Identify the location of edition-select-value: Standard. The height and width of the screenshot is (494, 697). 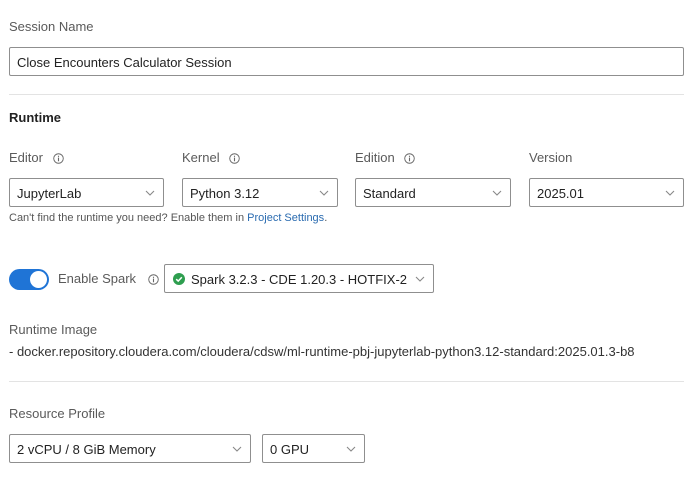
(389, 193).